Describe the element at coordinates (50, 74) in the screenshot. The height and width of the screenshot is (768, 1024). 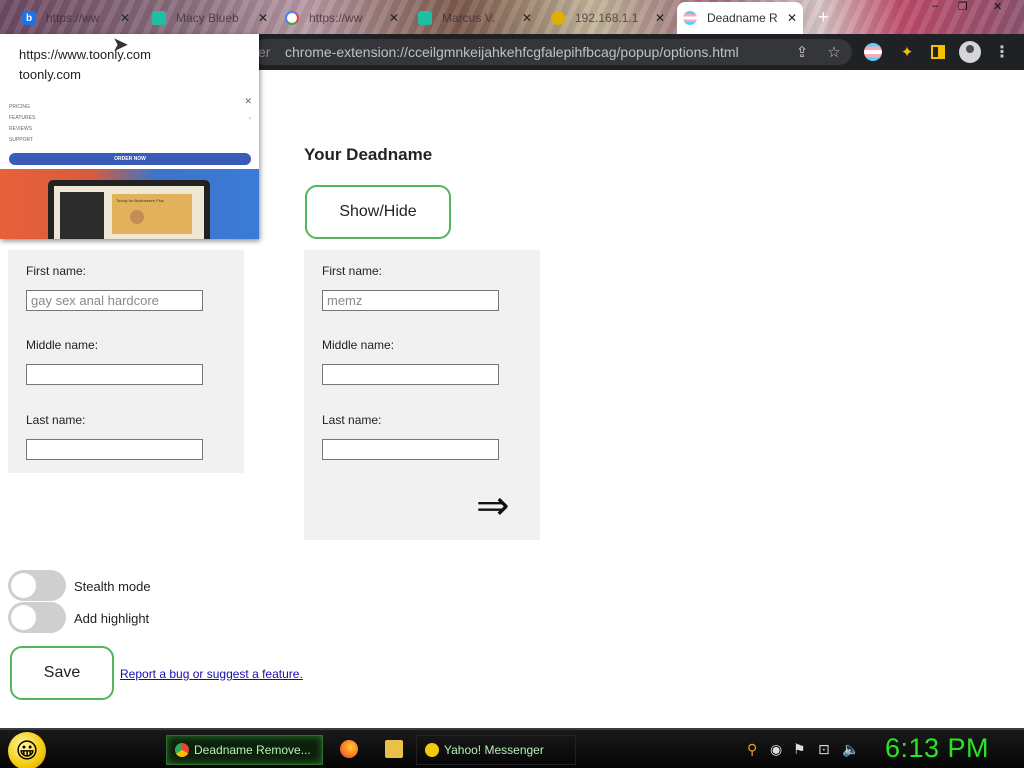
I see `preview-domain: toonly.com` at that location.